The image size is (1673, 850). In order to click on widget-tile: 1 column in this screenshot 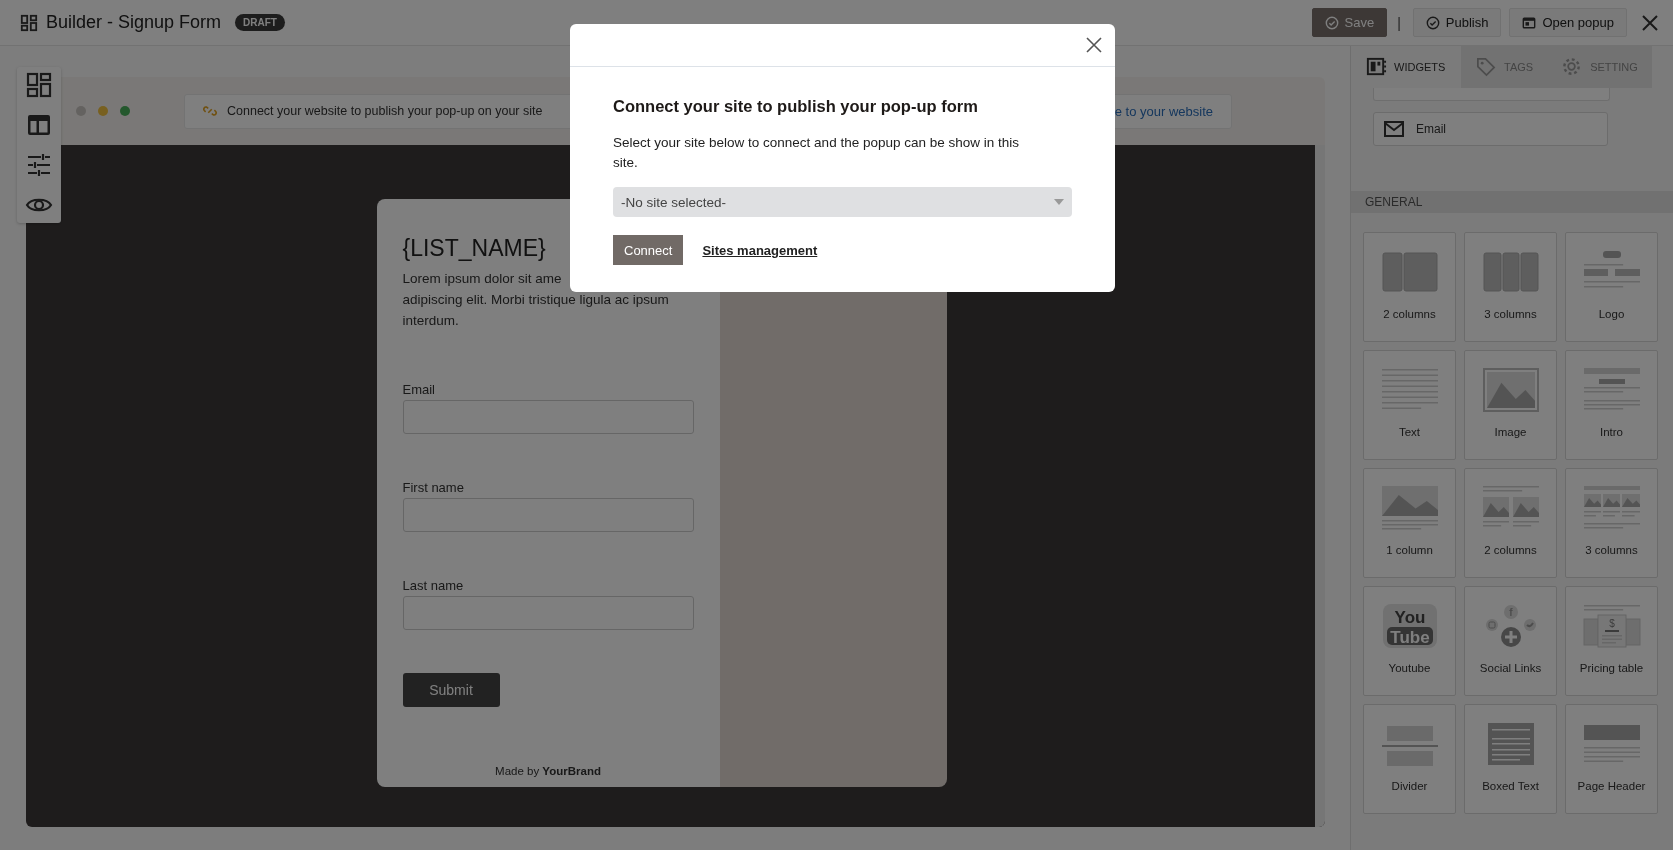, I will do `click(1409, 523)`.